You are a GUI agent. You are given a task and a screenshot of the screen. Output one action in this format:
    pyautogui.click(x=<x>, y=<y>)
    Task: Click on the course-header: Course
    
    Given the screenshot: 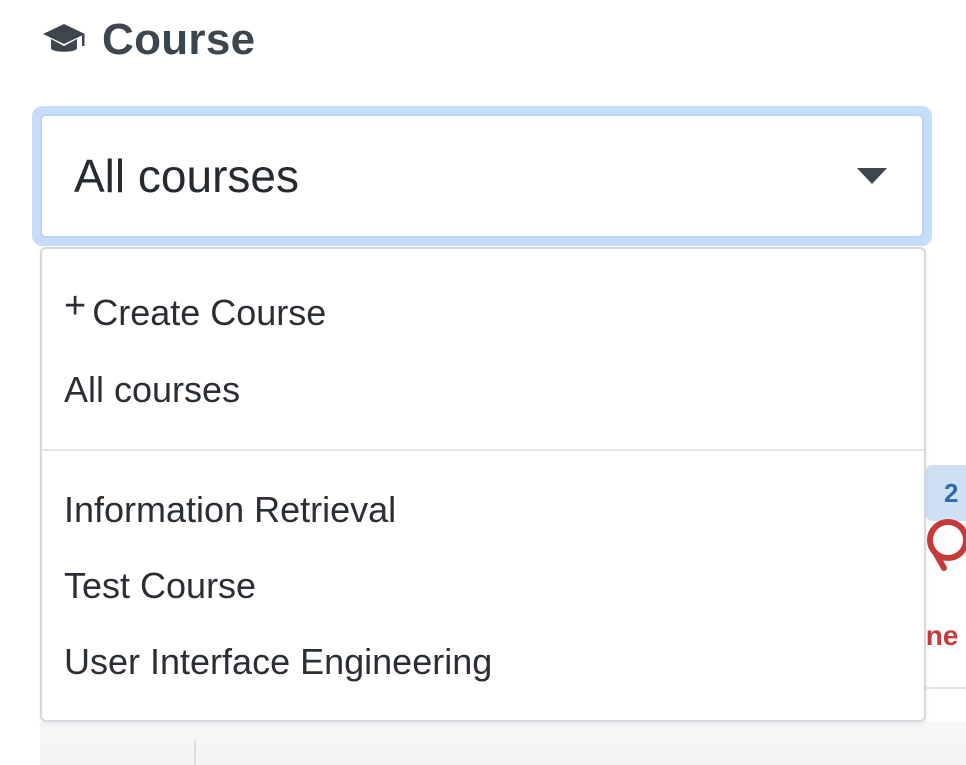 What is the action you would take?
    pyautogui.click(x=148, y=40)
    